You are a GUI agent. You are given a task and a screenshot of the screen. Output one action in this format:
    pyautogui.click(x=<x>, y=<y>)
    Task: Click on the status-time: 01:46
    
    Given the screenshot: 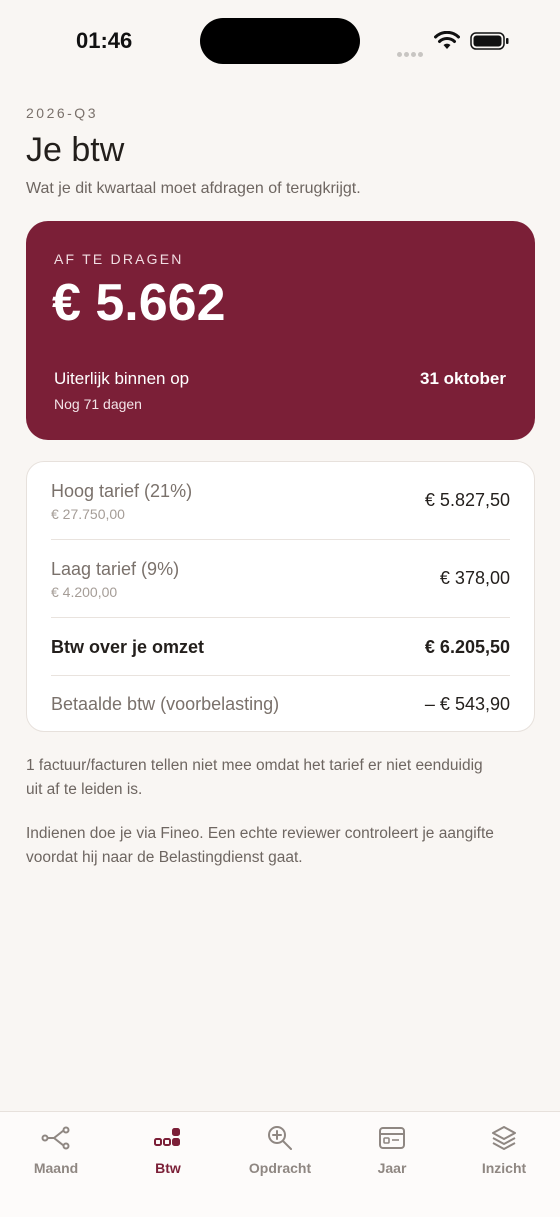 What is the action you would take?
    pyautogui.click(x=104, y=40)
    